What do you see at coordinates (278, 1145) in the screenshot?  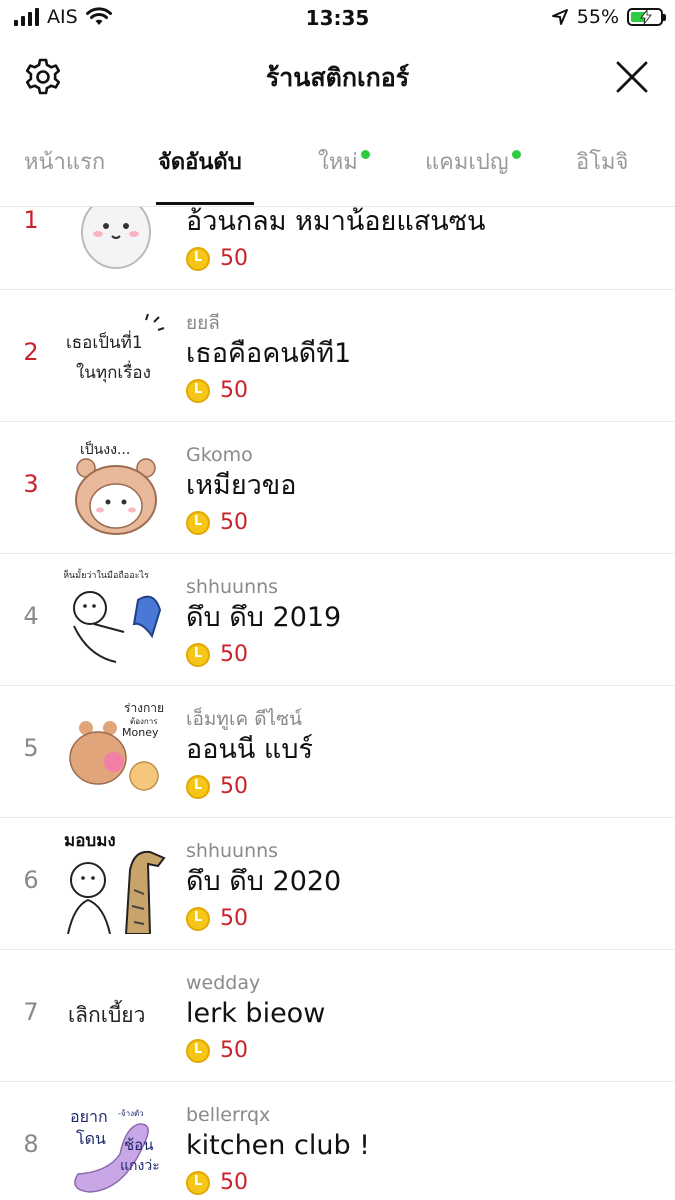 I see `sticker-name: kitchen club !` at bounding box center [278, 1145].